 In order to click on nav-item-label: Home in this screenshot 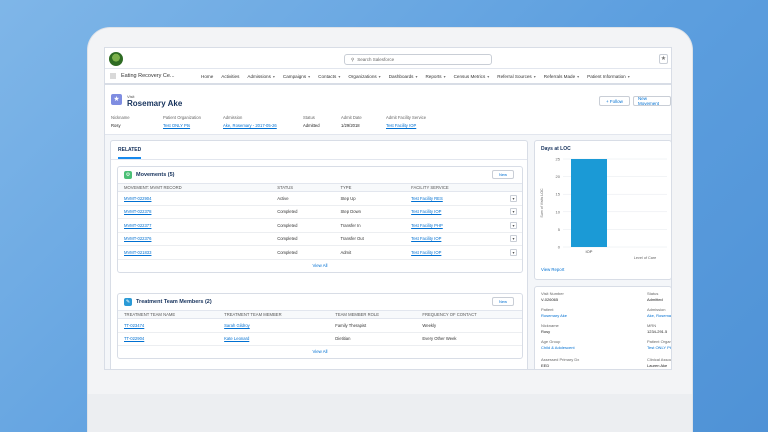, I will do `click(207, 76)`.